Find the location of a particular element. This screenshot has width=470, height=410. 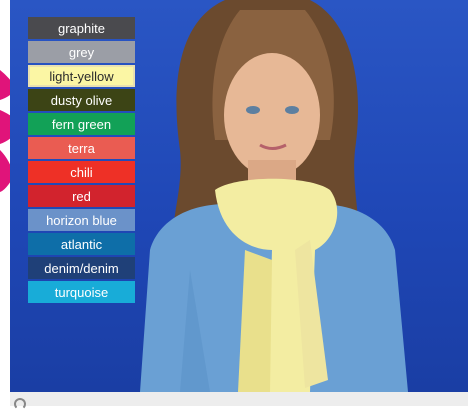

swatch-chili: chili is located at coordinates (81, 172).